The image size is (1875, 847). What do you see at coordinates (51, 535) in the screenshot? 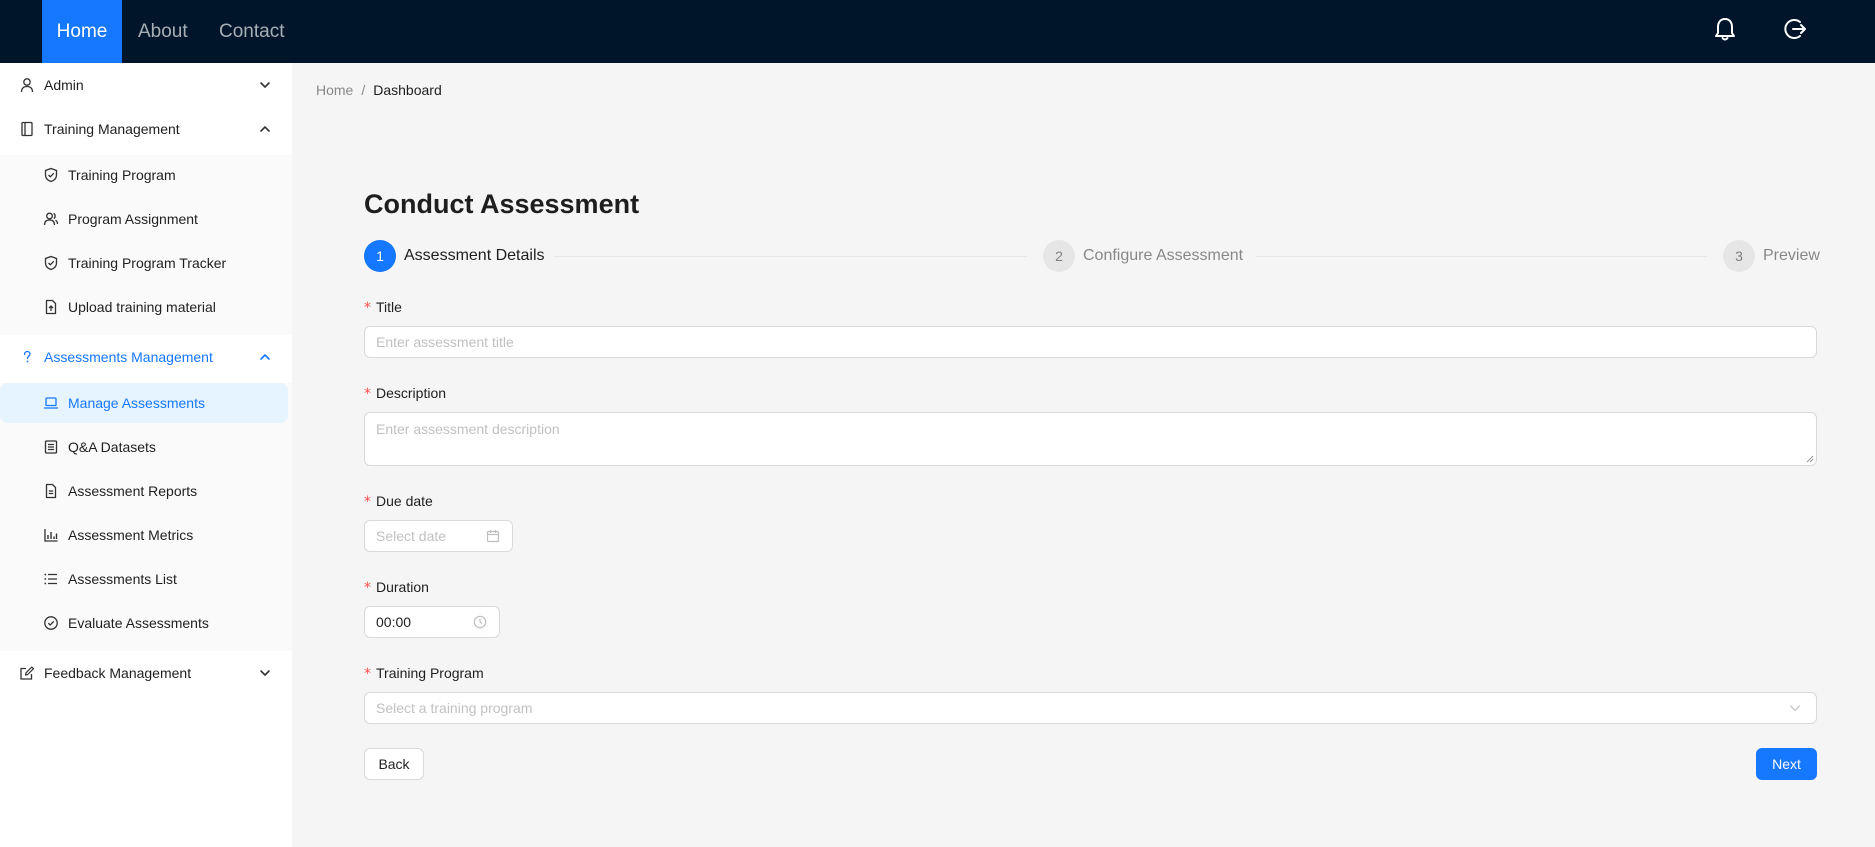
I see `bar-chart-icon` at bounding box center [51, 535].